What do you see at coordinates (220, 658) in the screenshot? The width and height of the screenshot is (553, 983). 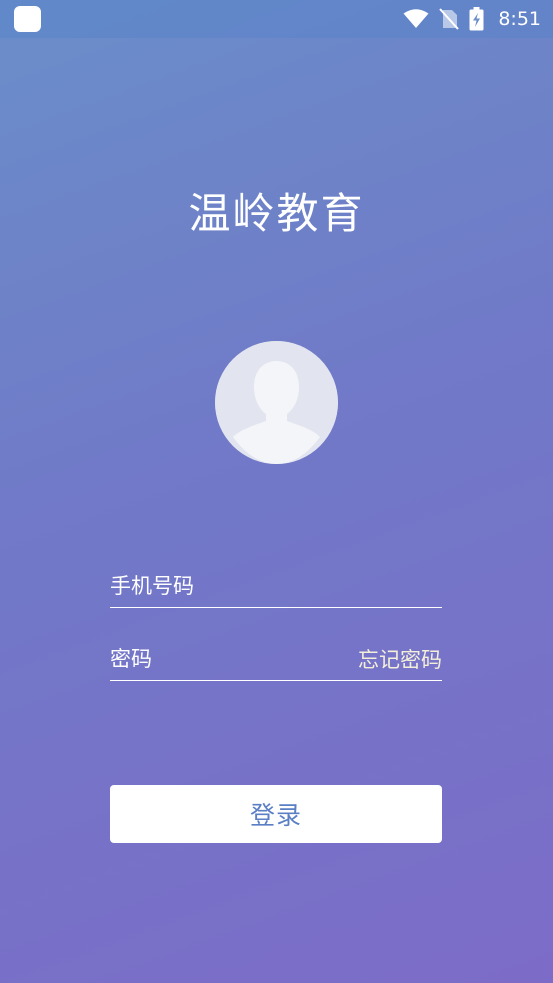 I see `password-input` at bounding box center [220, 658].